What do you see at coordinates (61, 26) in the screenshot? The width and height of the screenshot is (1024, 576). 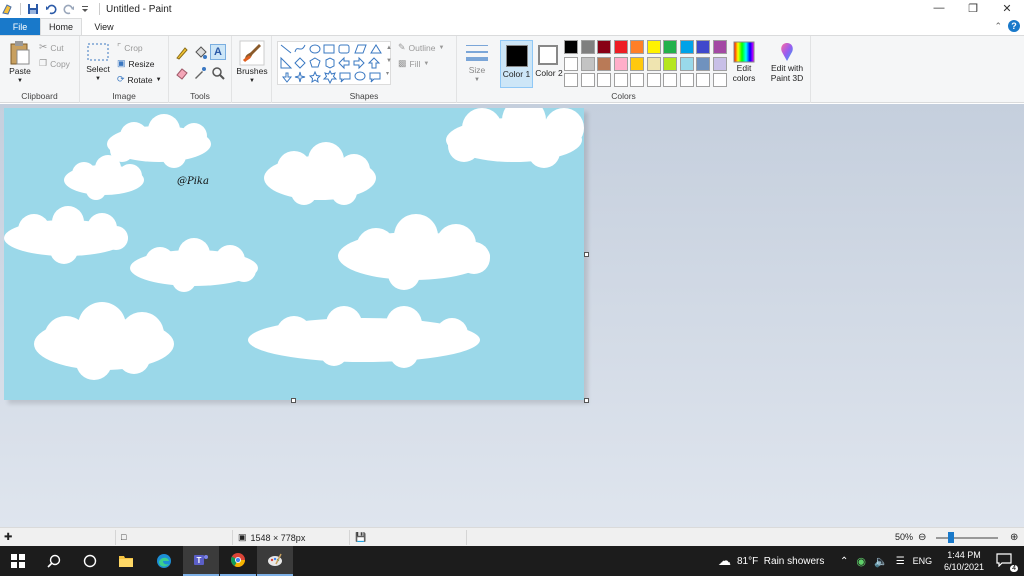 I see `tab-home: Home` at bounding box center [61, 26].